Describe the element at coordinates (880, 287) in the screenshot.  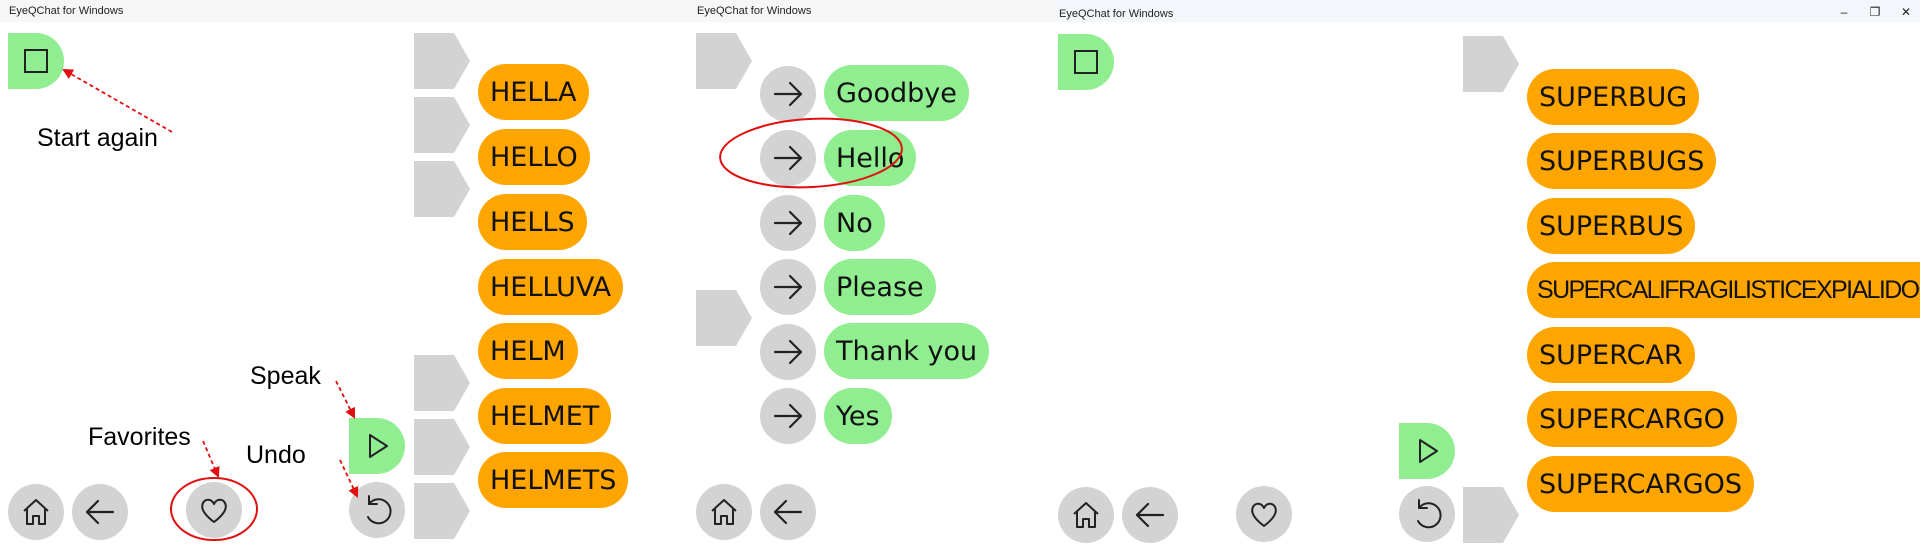
I see `phrase-item: Please` at that location.